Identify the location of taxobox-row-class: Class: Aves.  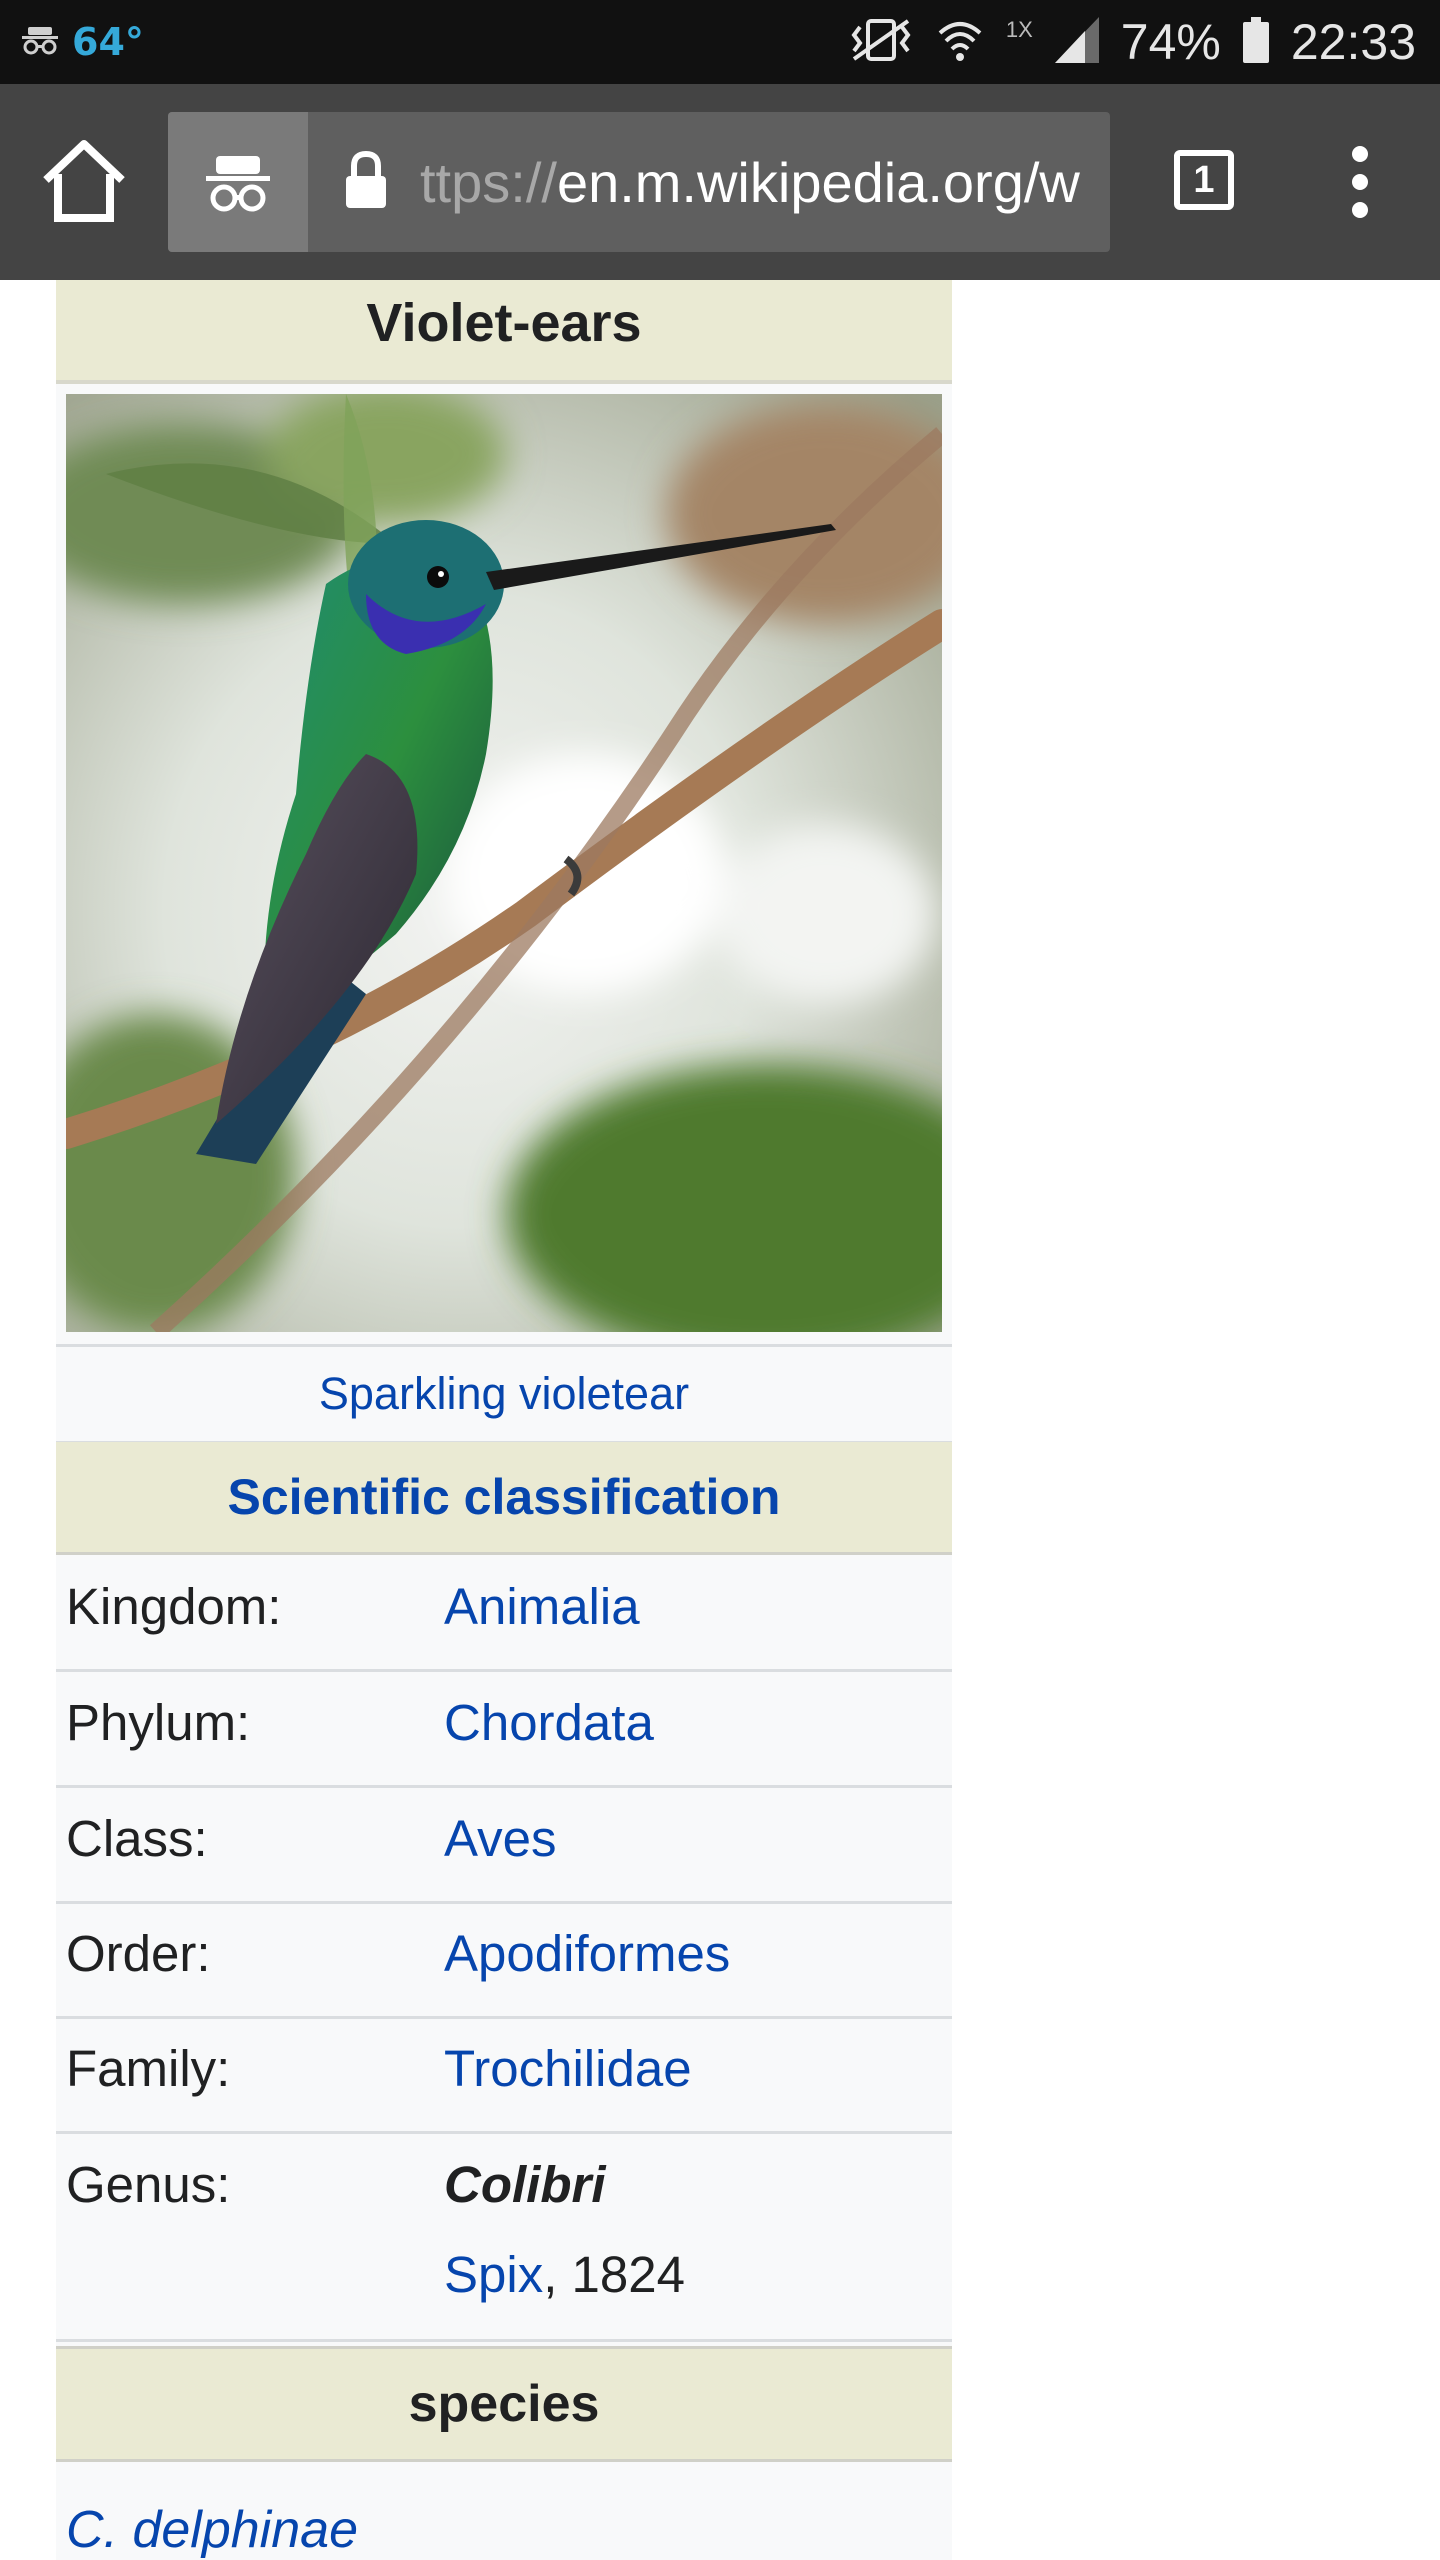
(504, 1845).